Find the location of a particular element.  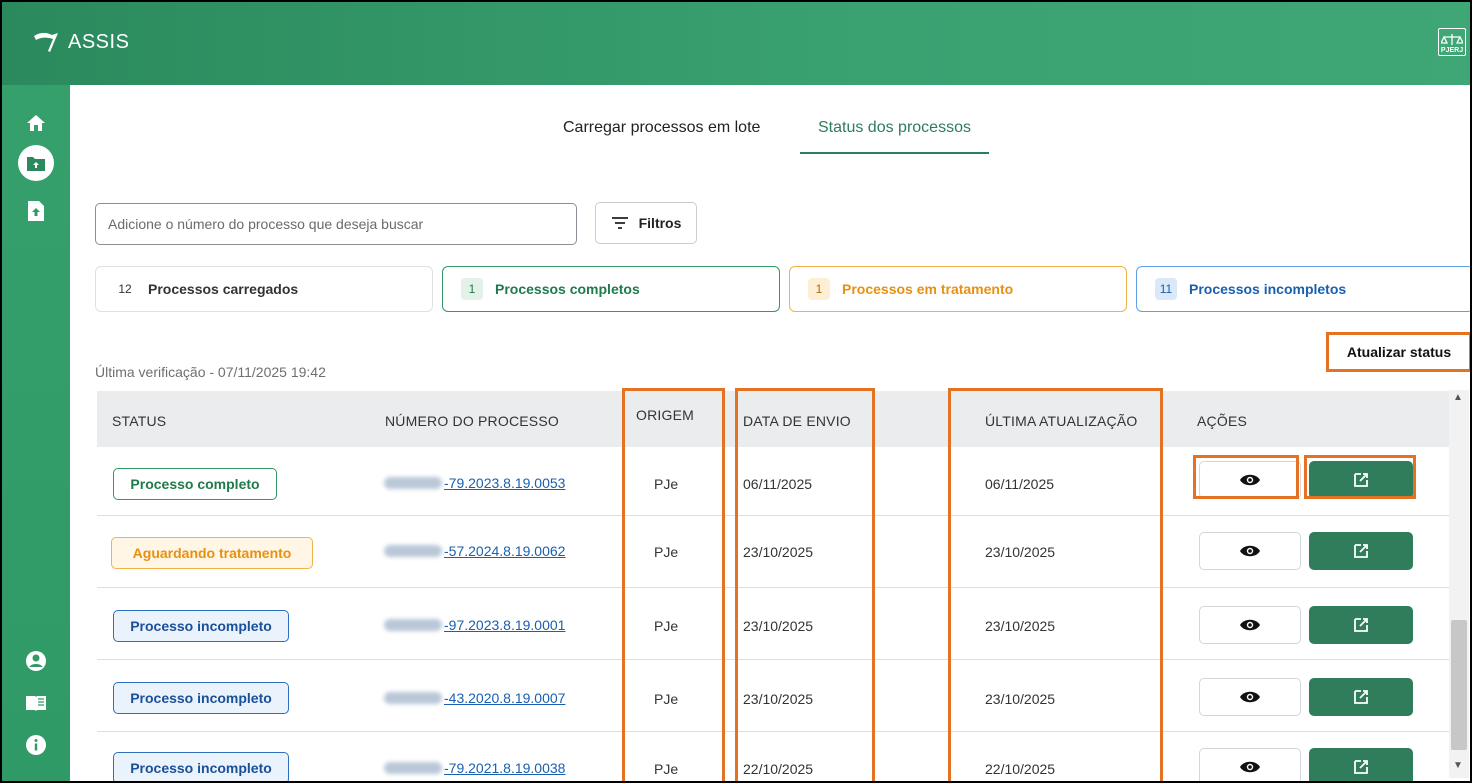

user-icon is located at coordinates (36, 661).